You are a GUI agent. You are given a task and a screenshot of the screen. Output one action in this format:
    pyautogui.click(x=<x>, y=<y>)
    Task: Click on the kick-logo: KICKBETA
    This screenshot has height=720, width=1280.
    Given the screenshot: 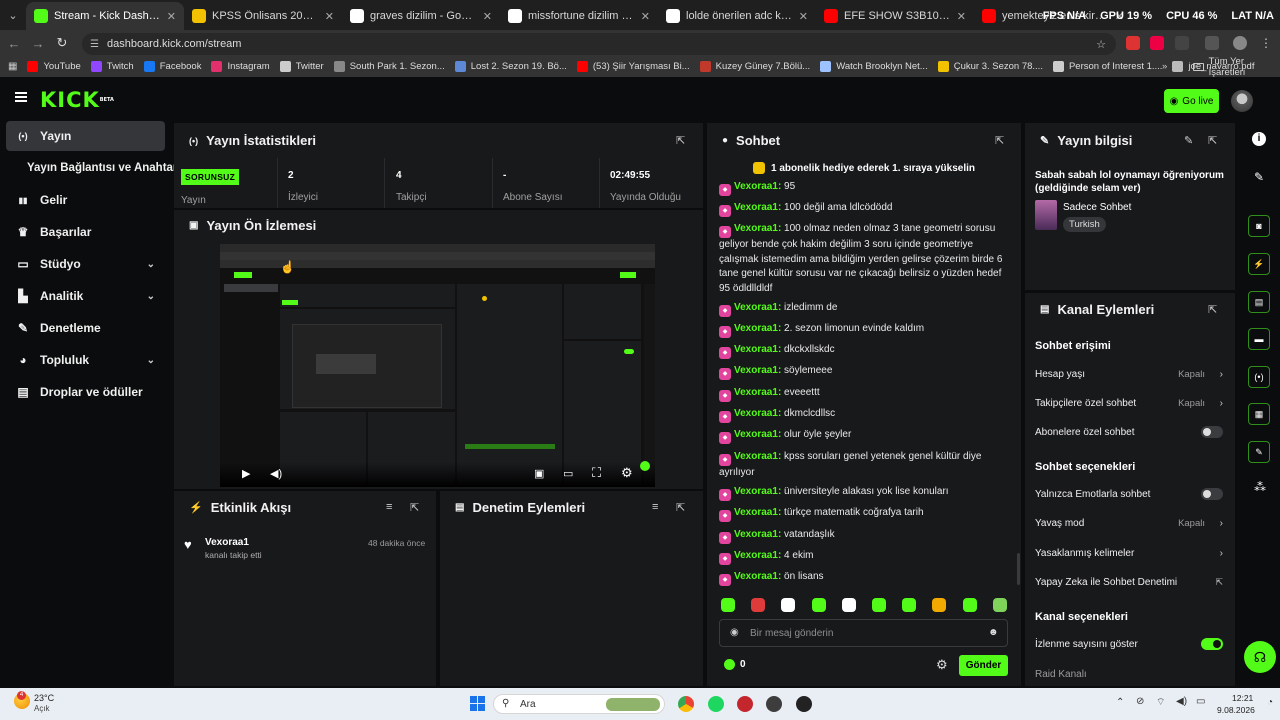 What is the action you would take?
    pyautogui.click(x=77, y=100)
    